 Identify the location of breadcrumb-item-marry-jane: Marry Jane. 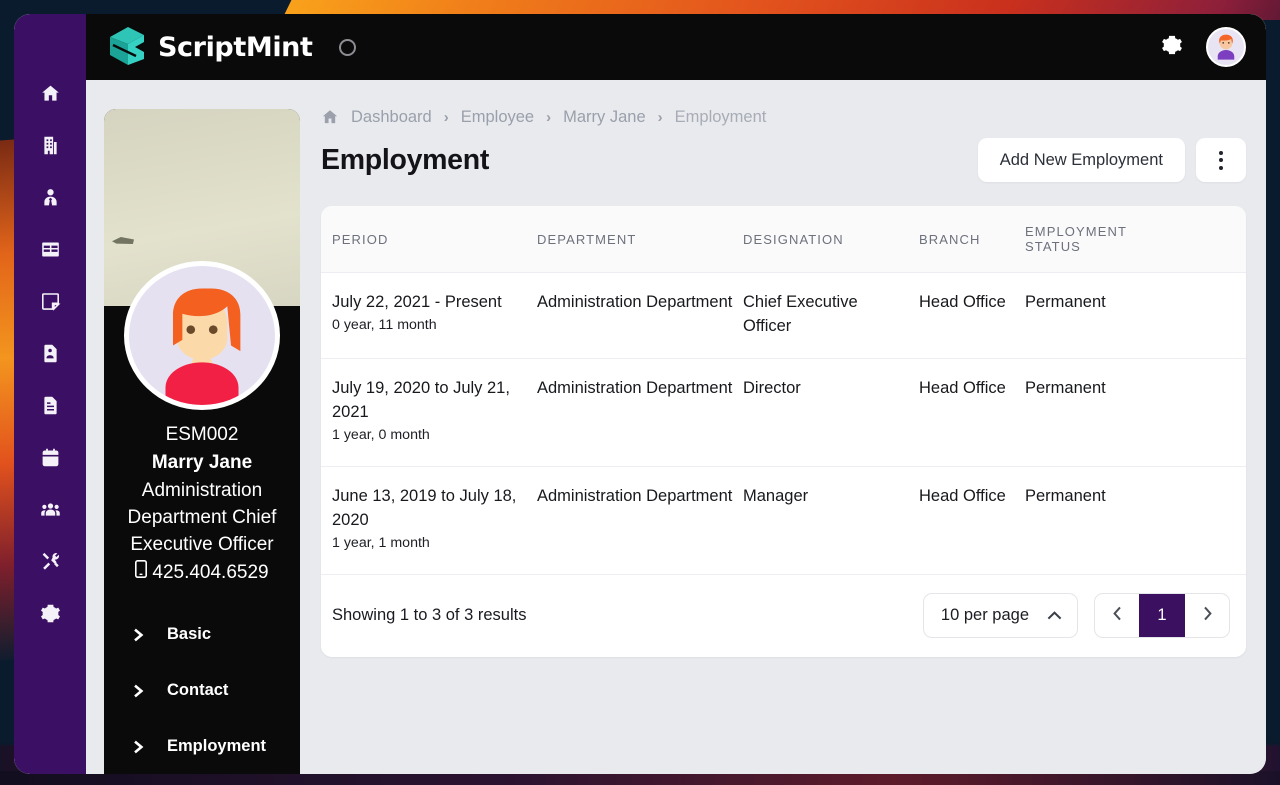
(604, 117).